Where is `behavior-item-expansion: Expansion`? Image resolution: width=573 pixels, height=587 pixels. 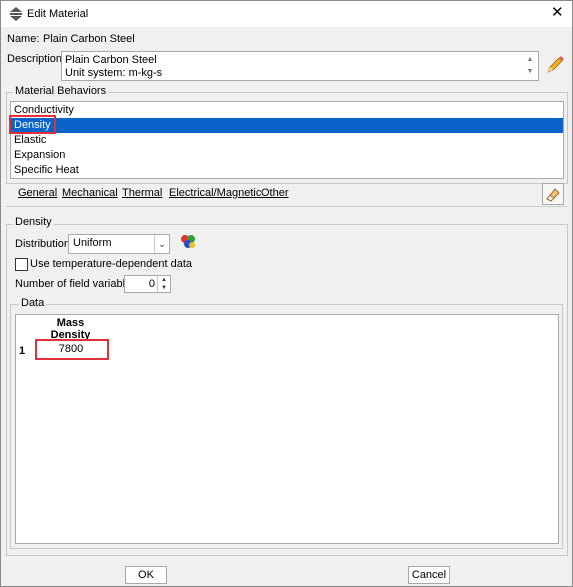 behavior-item-expansion: Expansion is located at coordinates (287, 155).